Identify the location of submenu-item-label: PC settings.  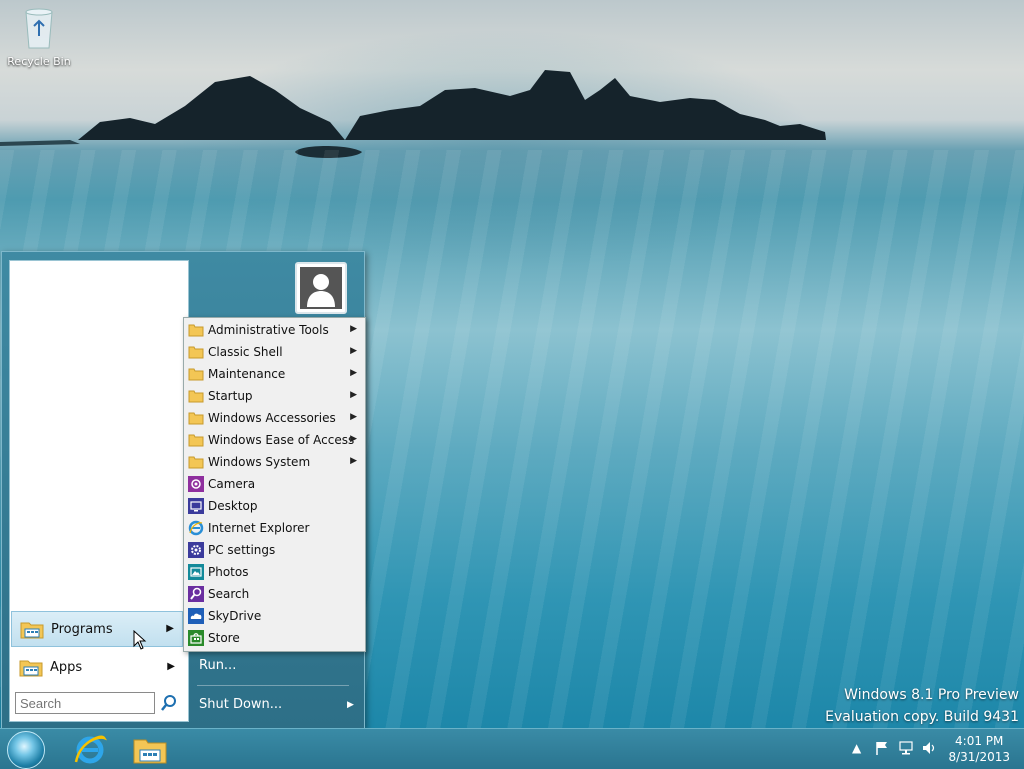
(242, 550).